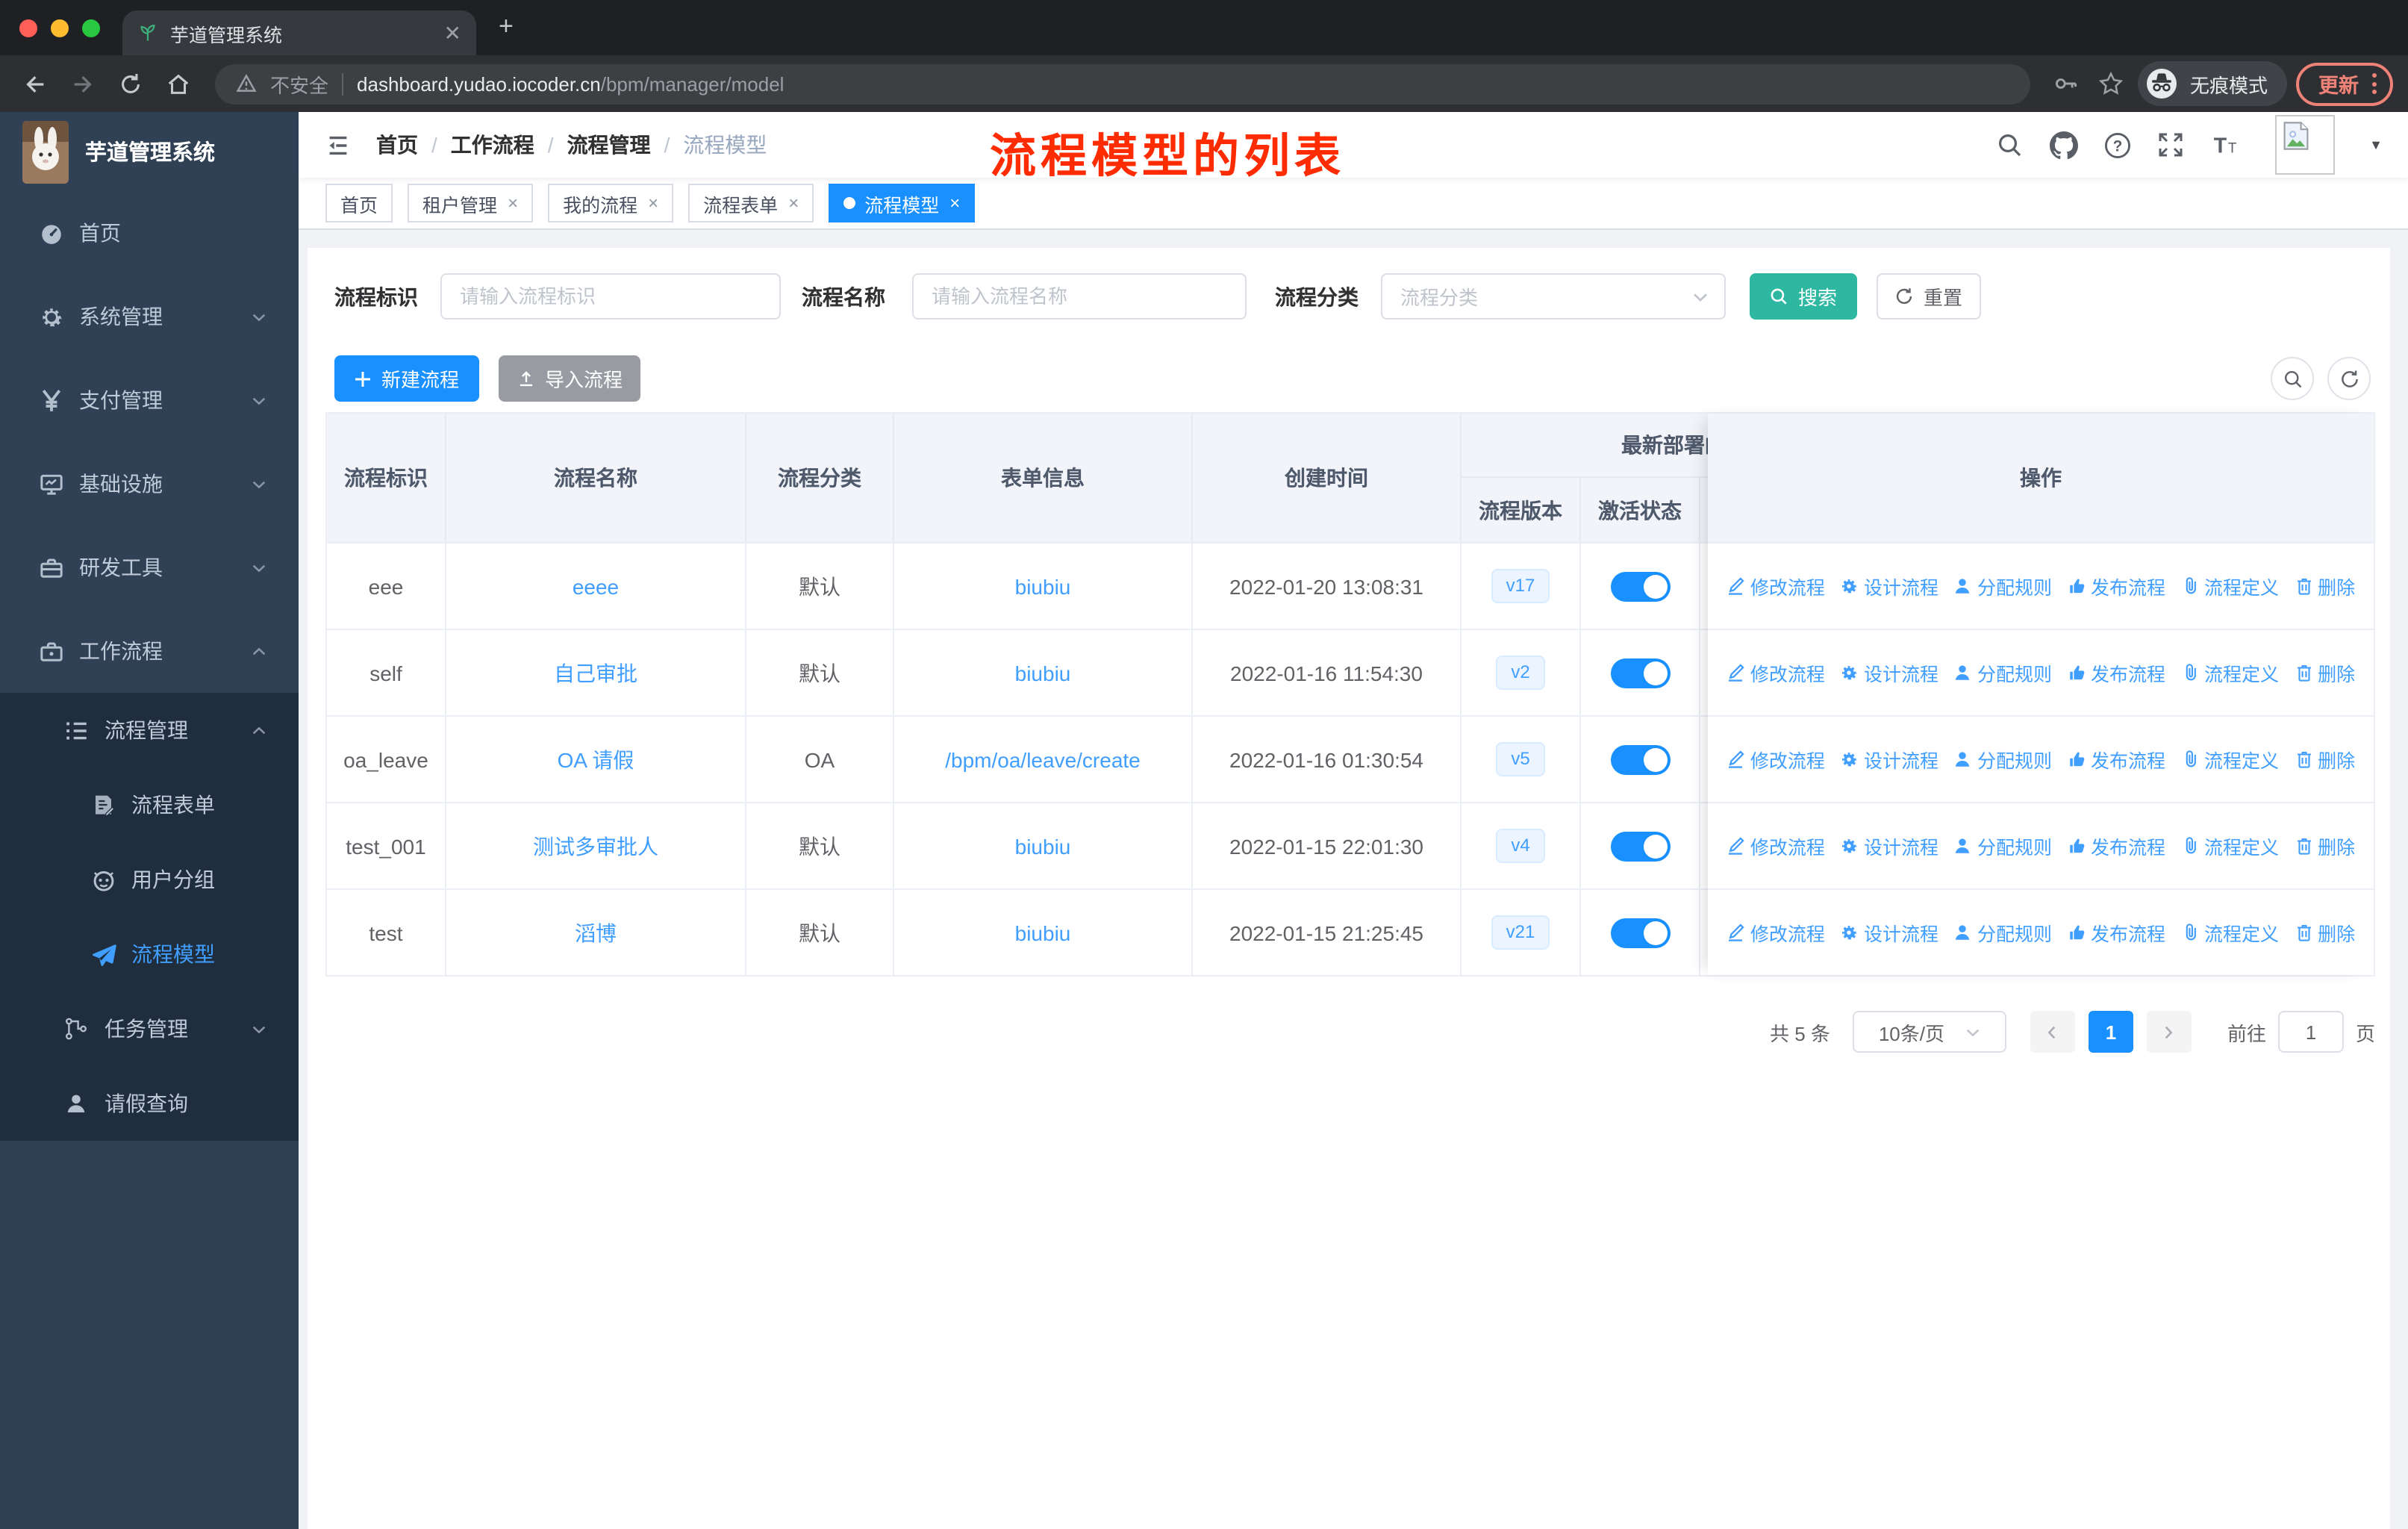 The height and width of the screenshot is (1529, 2408). What do you see at coordinates (2374, 83) in the screenshot?
I see `browser-menu-icon` at bounding box center [2374, 83].